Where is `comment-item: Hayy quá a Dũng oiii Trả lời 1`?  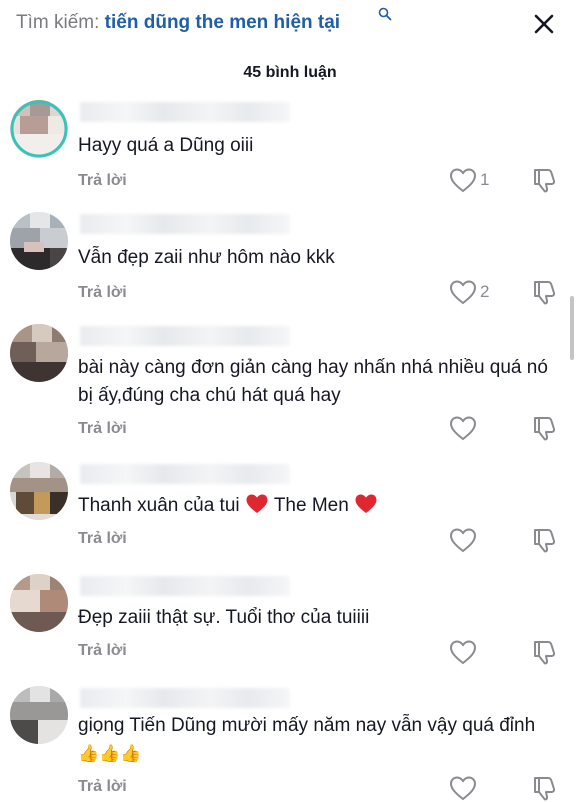 comment-item: Hayy quá a Dũng oiii Trả lời 1 is located at coordinates (290, 148).